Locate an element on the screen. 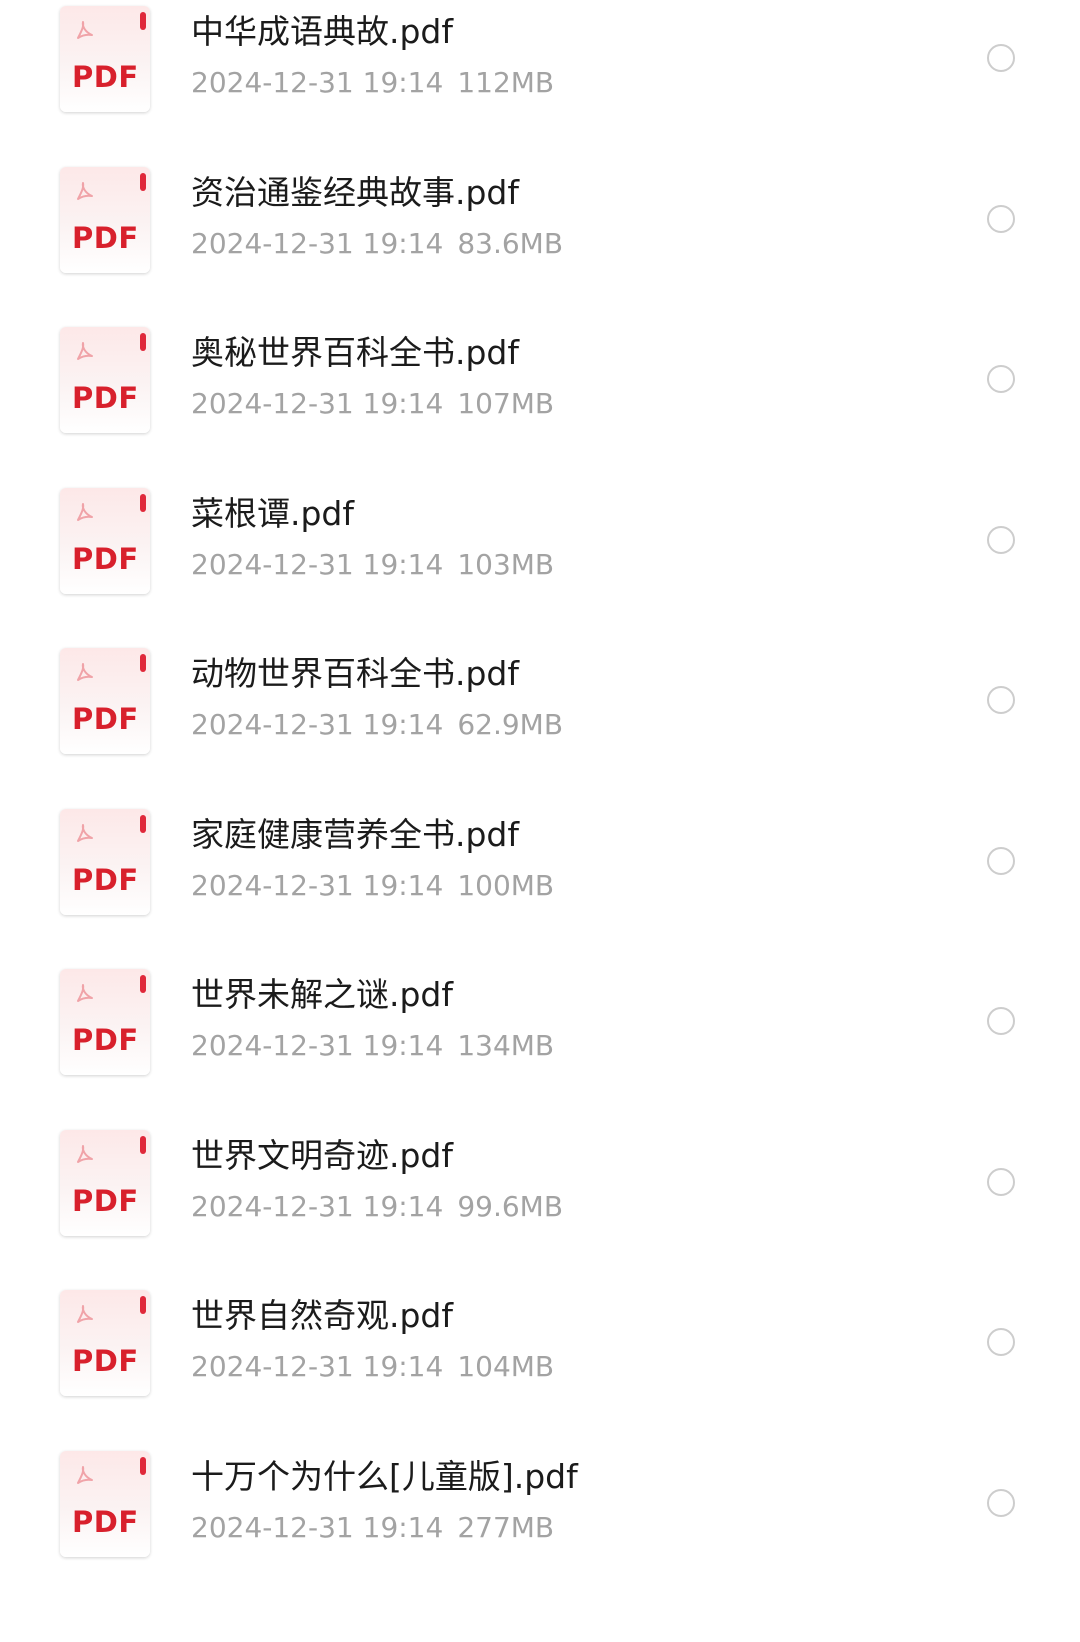  file-meta: 2024-12-31 19:14 112MB is located at coordinates (372, 83).